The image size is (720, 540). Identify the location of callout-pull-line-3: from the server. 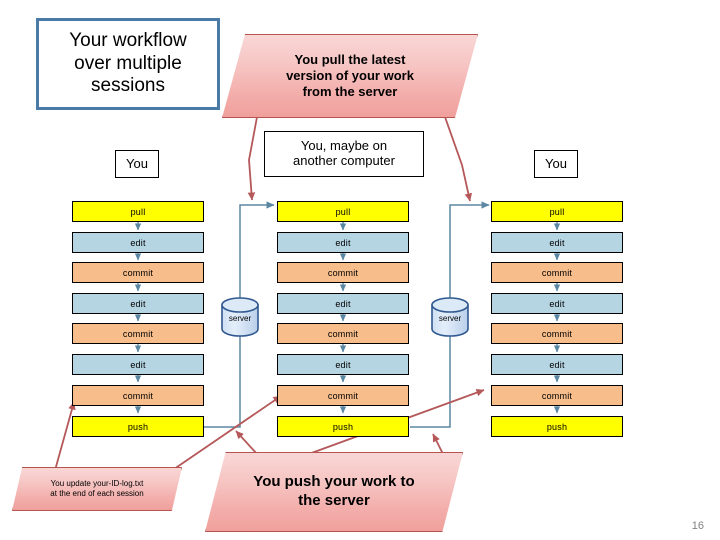
(350, 92).